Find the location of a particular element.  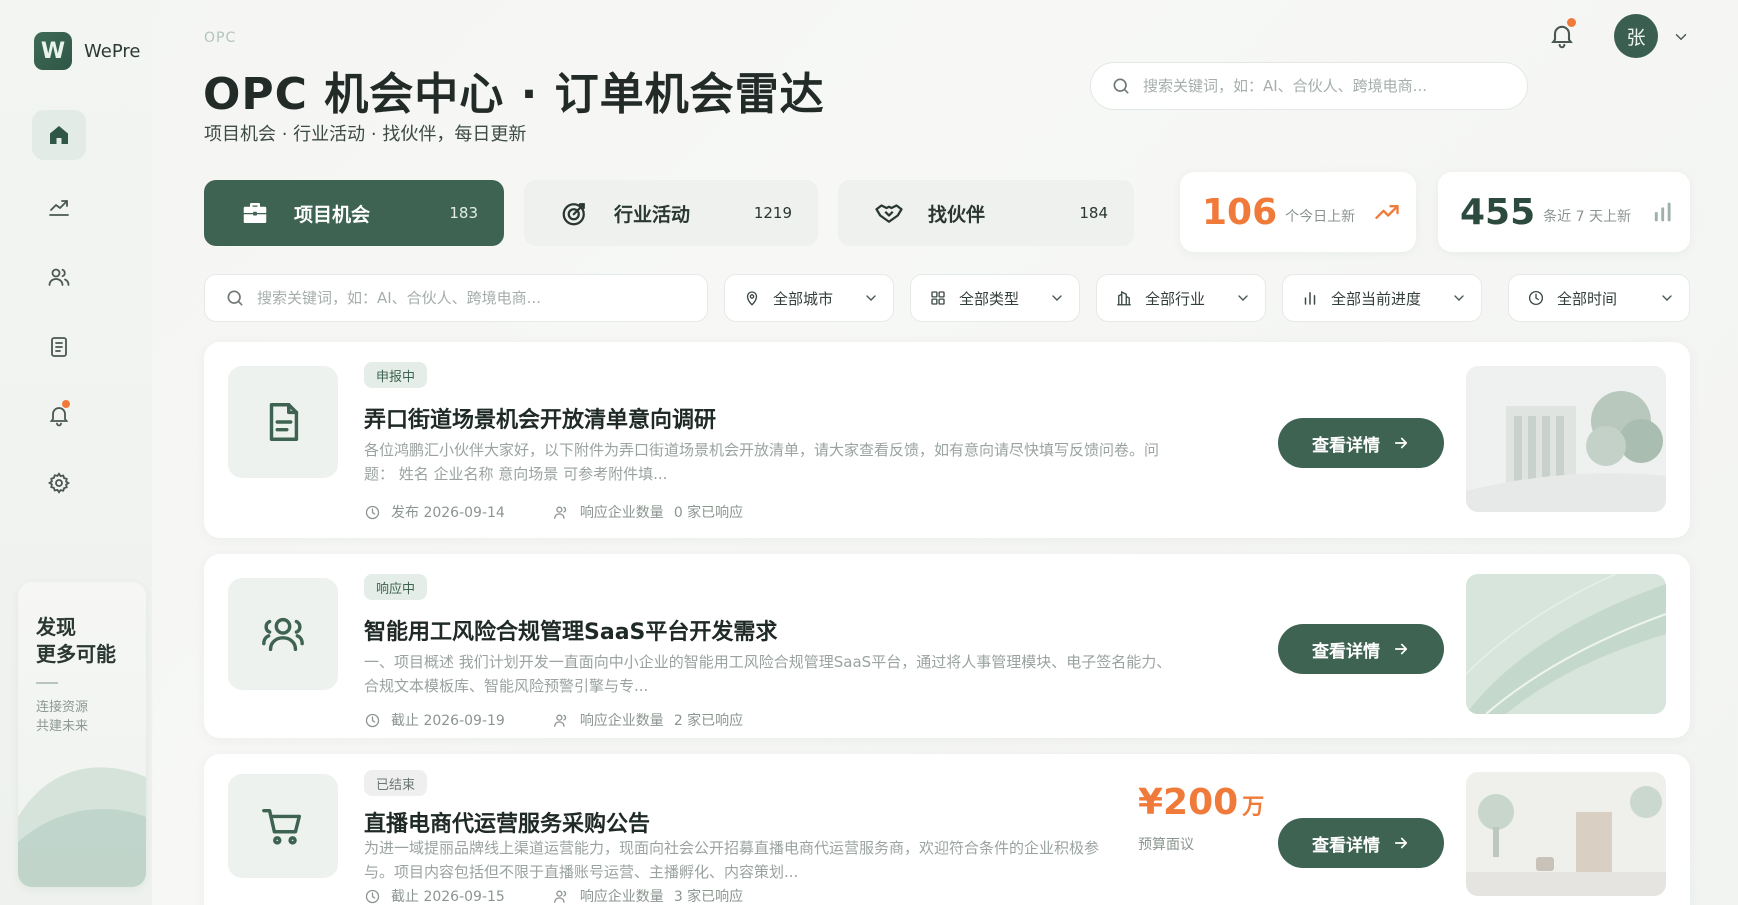

home-icon is located at coordinates (59, 135).